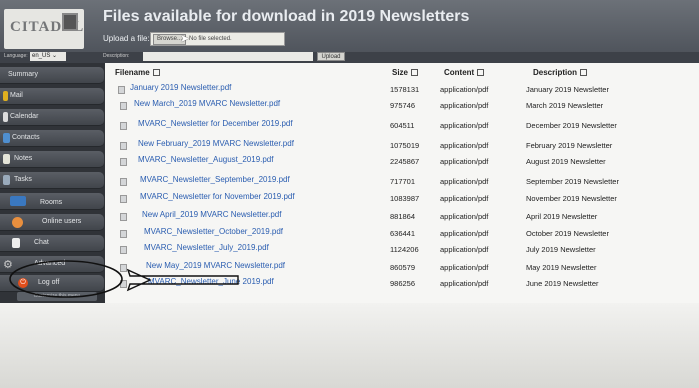 This screenshot has width=699, height=388. I want to click on sidebar-item-mail: Mail, so click(52, 96).